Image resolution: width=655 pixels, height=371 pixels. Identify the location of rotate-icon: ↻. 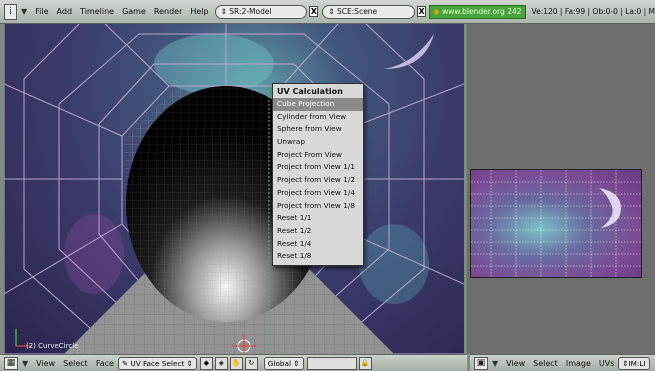
(251, 363).